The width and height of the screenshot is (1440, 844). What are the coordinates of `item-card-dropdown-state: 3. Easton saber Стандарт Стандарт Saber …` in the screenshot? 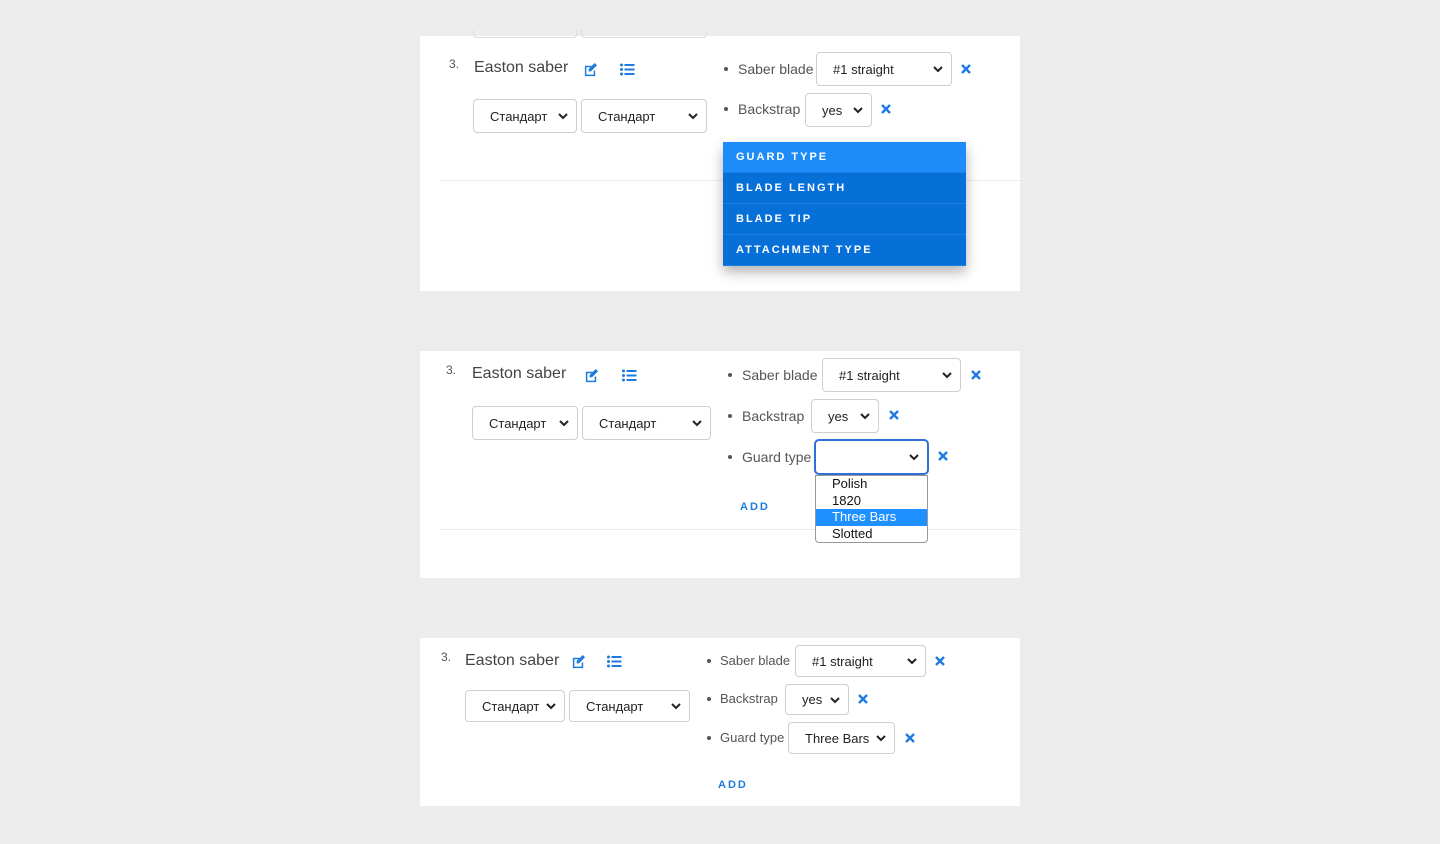 It's located at (720, 464).